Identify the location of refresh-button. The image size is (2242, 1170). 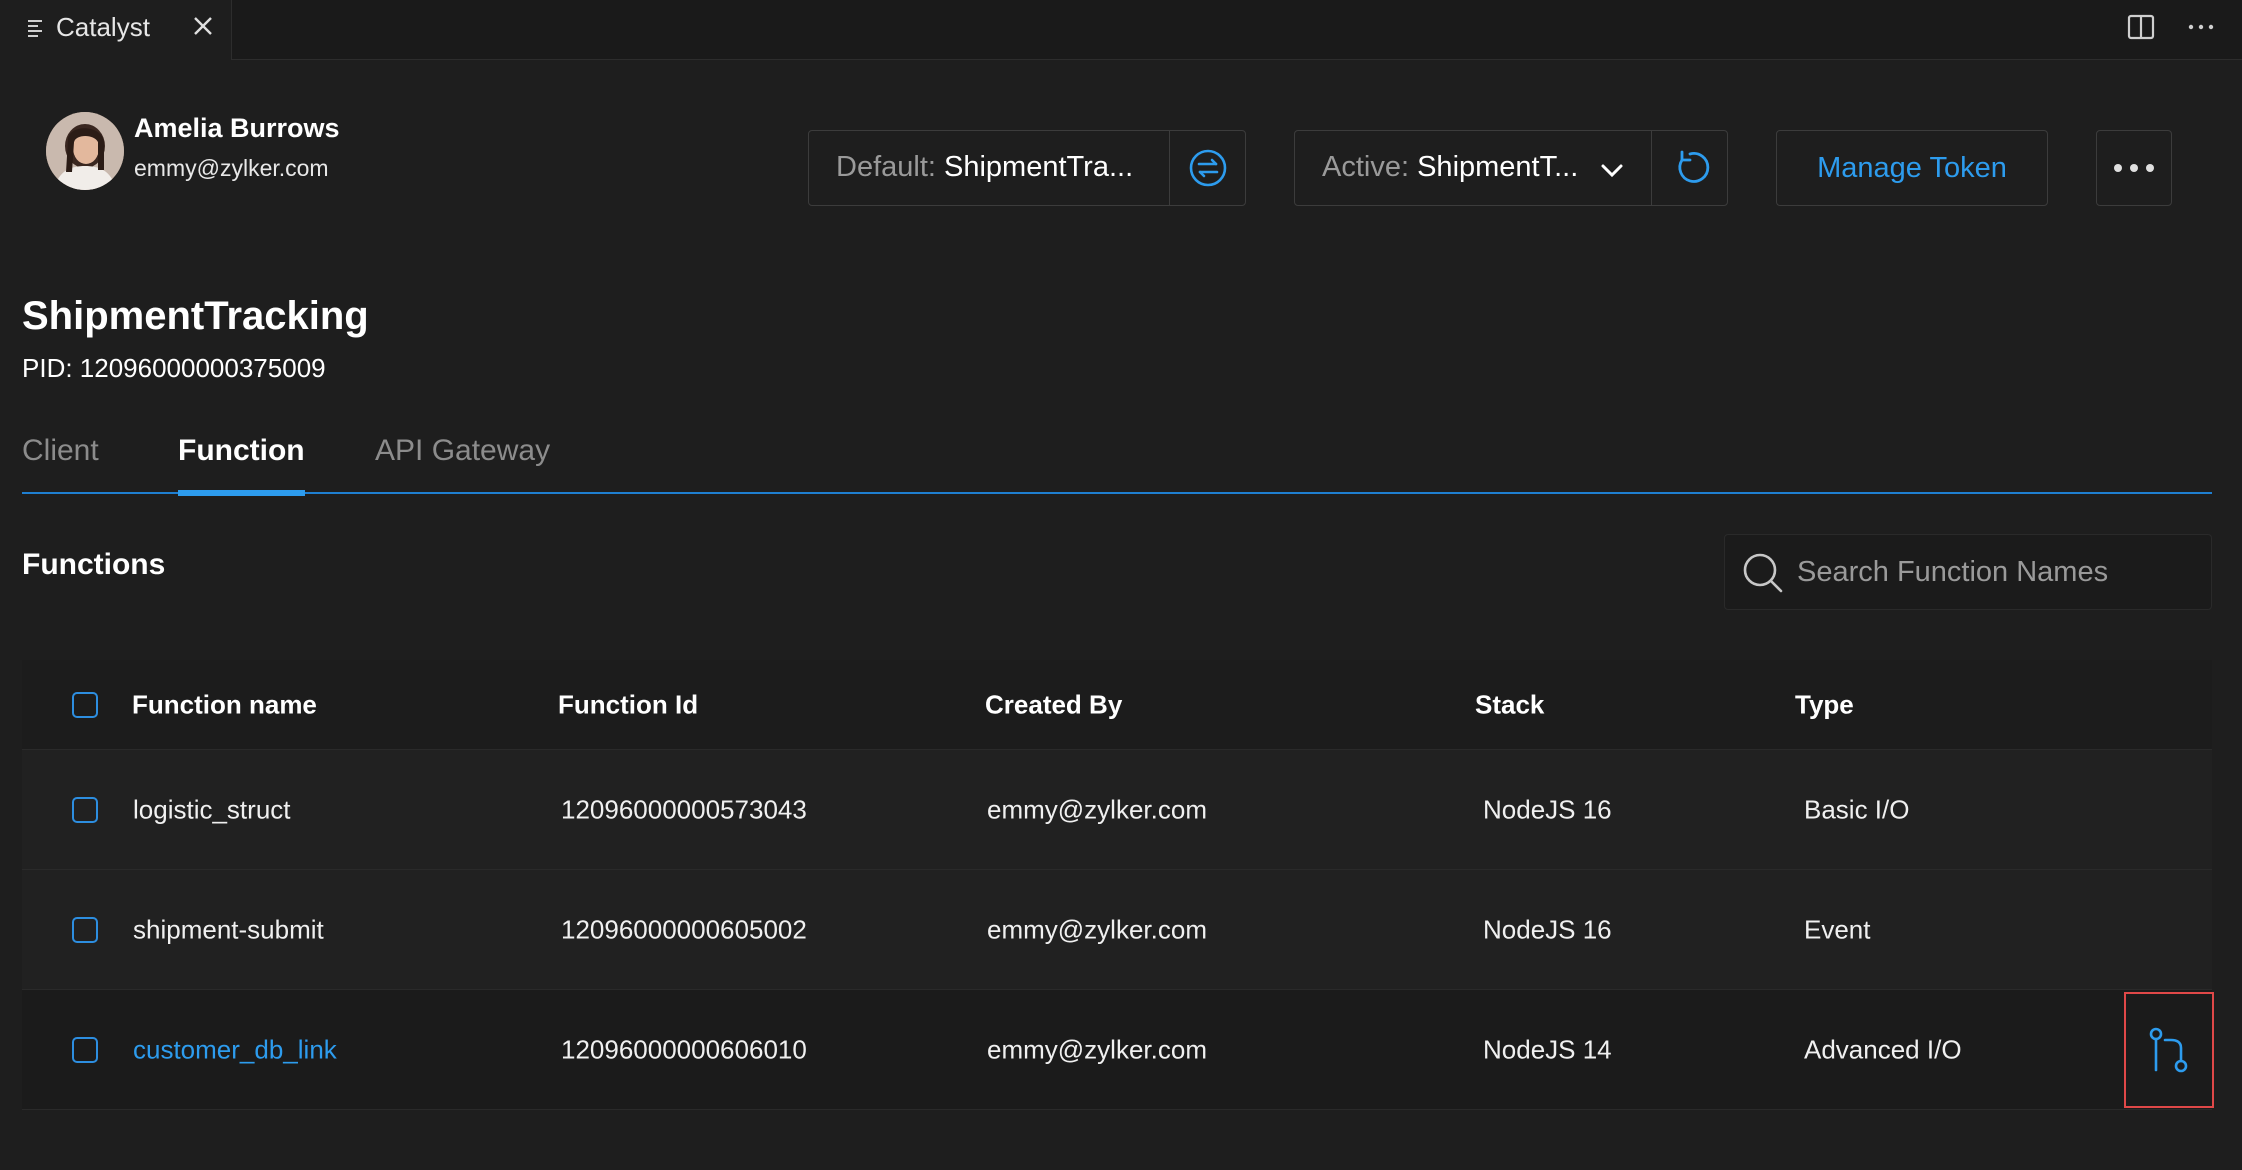
(1690, 168).